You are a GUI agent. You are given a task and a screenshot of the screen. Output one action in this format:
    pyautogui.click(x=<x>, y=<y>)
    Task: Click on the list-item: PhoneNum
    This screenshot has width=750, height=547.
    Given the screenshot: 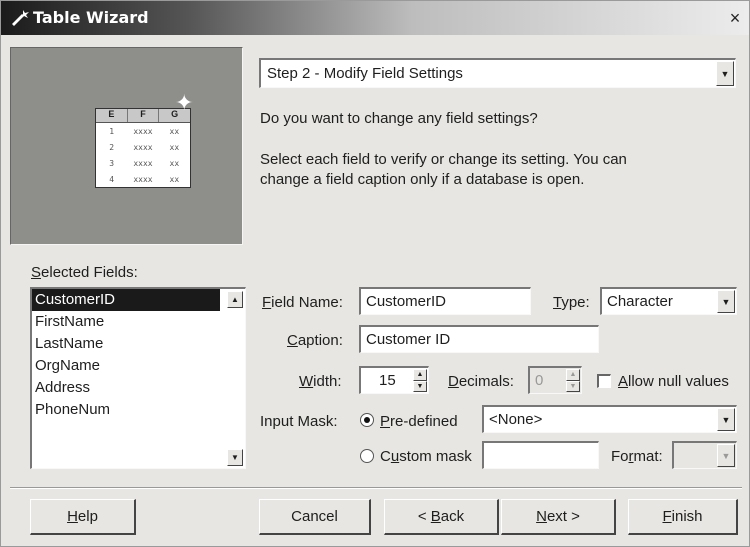 What is the action you would take?
    pyautogui.click(x=126, y=410)
    